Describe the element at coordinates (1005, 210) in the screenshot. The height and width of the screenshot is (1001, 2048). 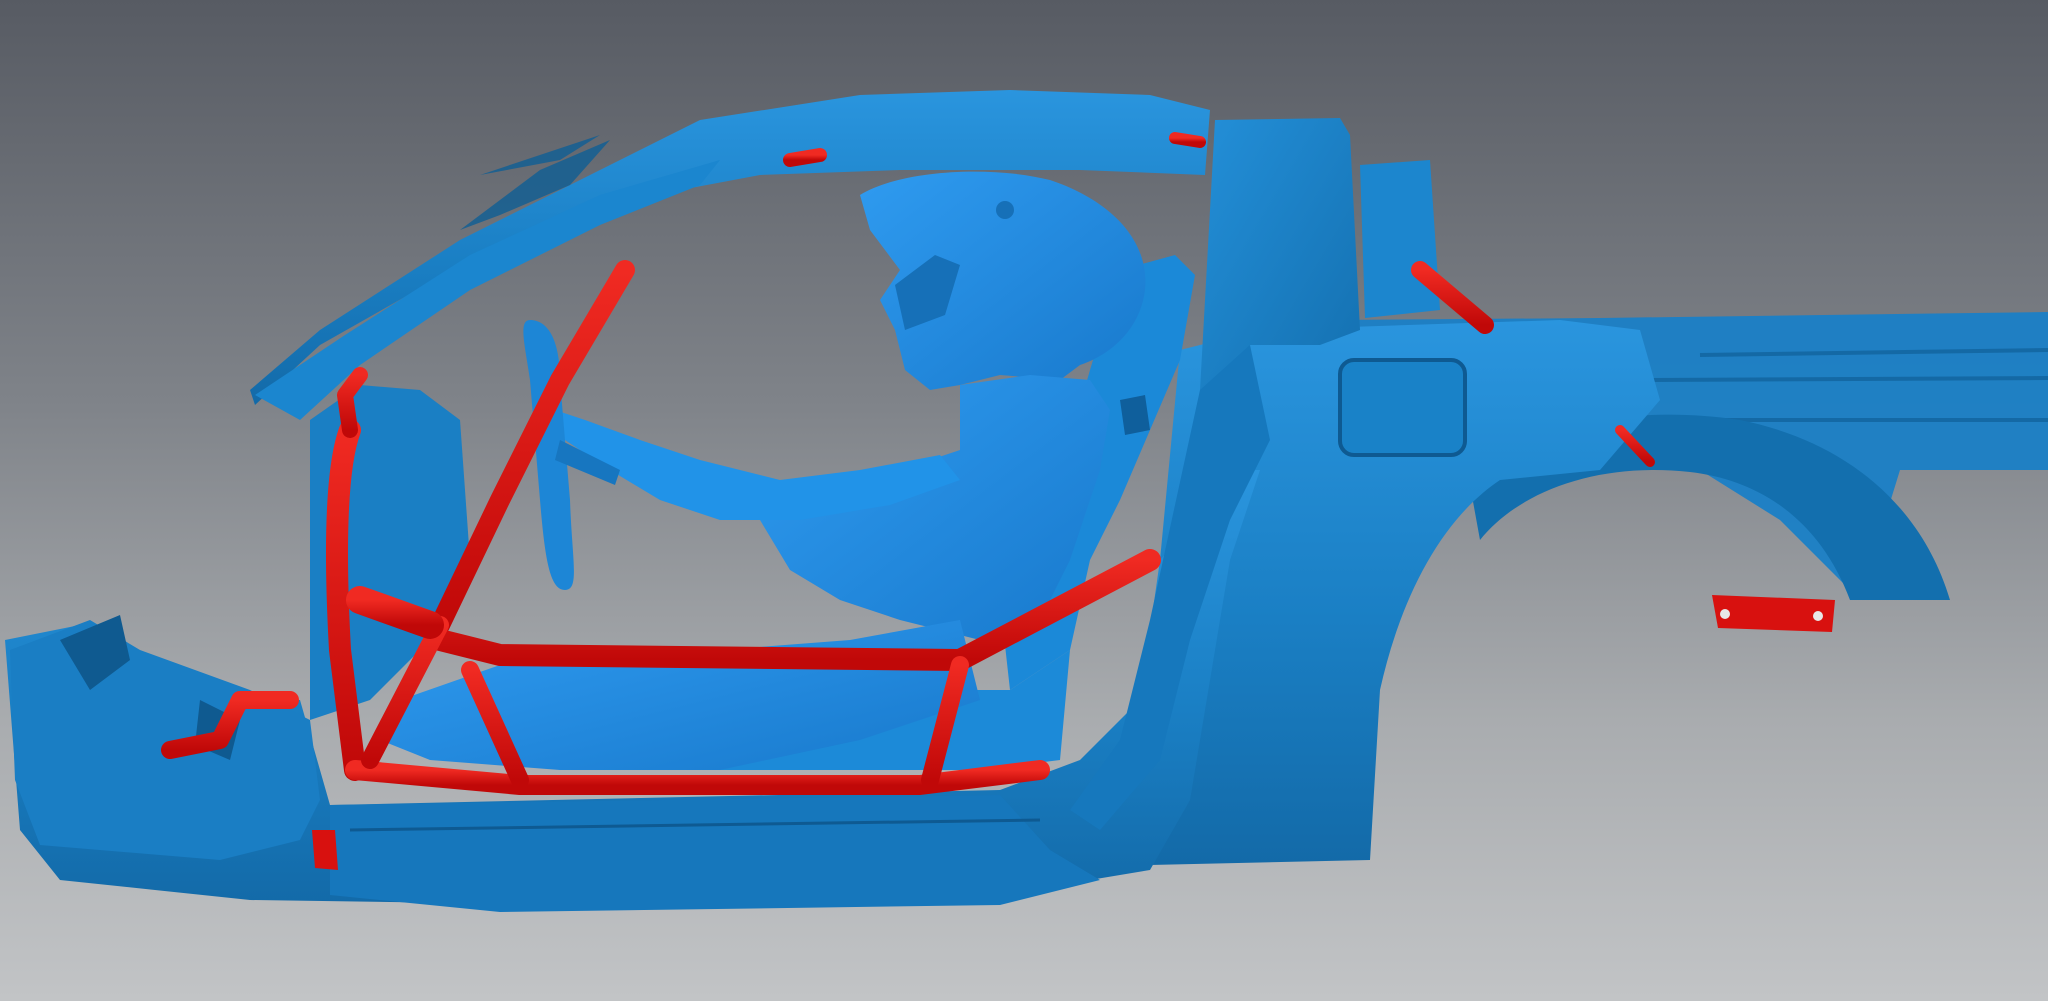
I see `helmet-vent` at that location.